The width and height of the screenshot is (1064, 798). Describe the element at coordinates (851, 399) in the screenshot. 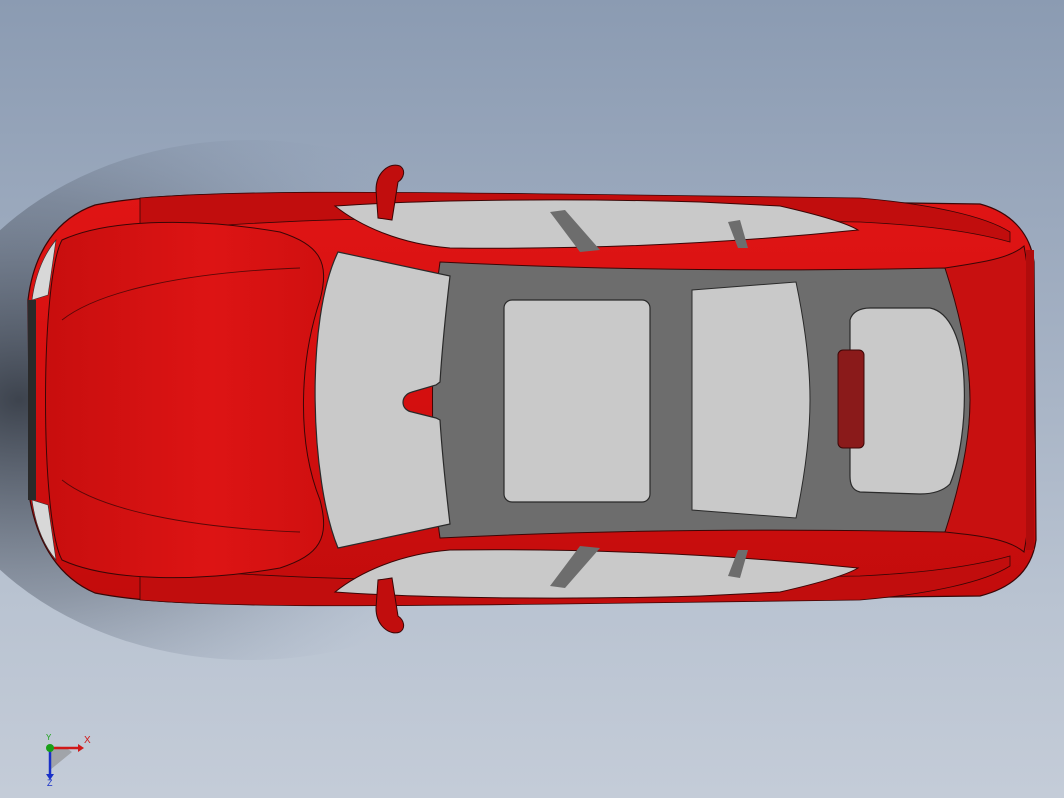

I see `third-brake-light` at that location.